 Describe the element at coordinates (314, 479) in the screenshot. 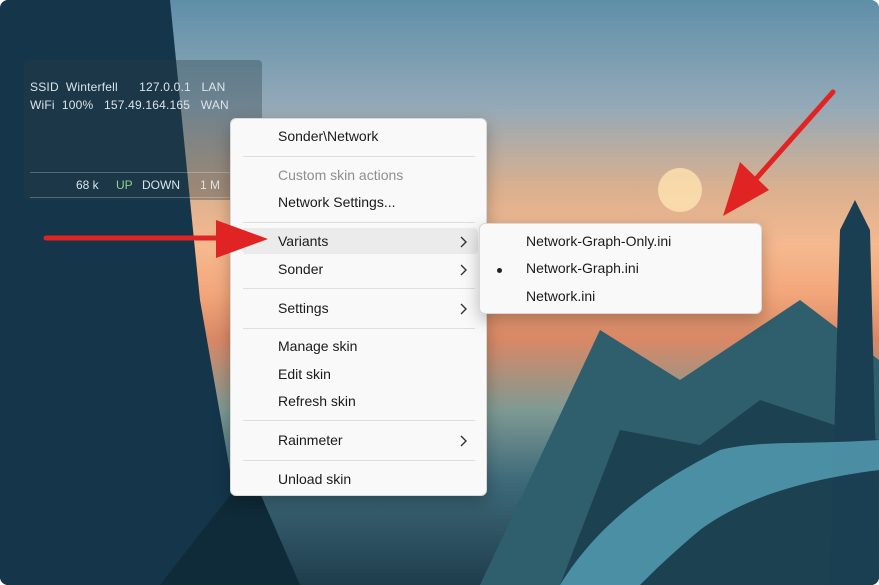

I see `menu-unload-skin: Unload skin` at that location.